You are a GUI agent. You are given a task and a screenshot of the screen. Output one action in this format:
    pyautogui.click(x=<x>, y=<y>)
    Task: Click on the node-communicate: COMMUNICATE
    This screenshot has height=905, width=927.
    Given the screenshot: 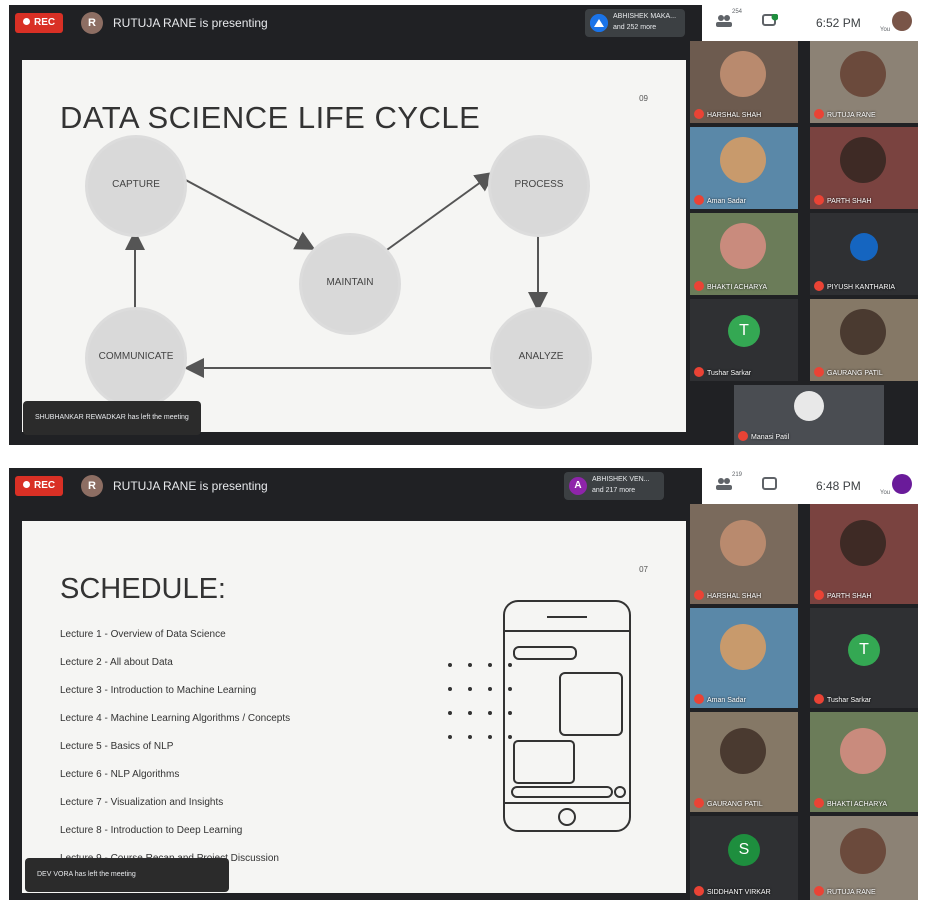 What is the action you would take?
    pyautogui.click(x=136, y=358)
    